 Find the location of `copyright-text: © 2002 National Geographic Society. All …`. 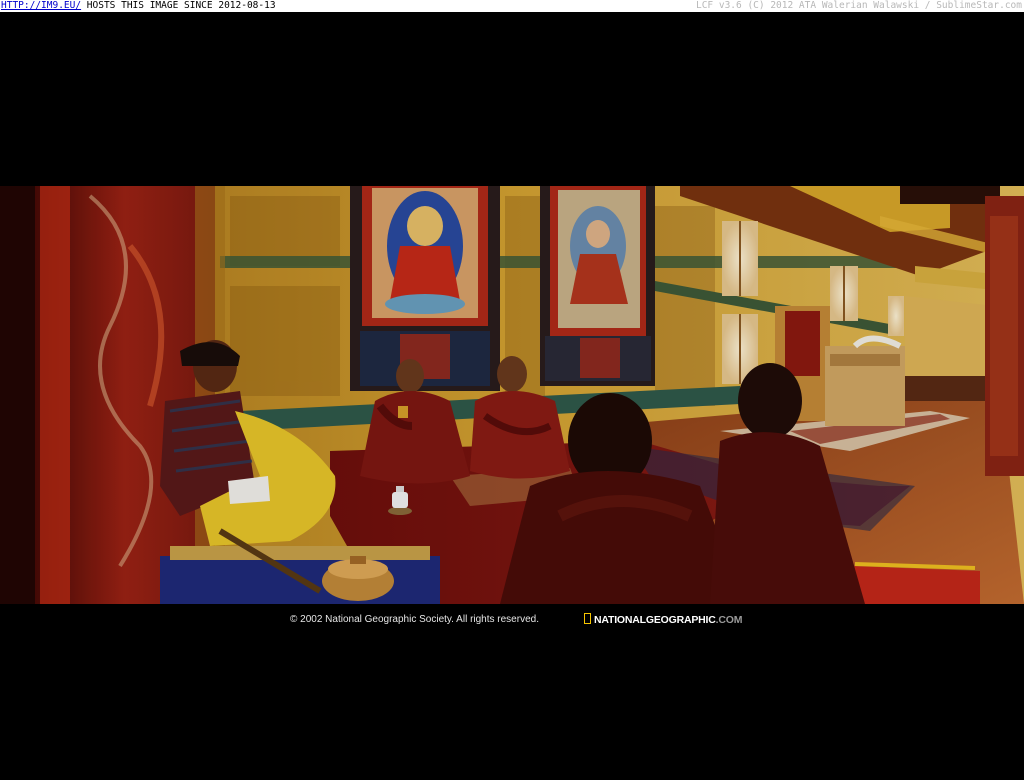

copyright-text: © 2002 National Geographic Society. All … is located at coordinates (414, 619).